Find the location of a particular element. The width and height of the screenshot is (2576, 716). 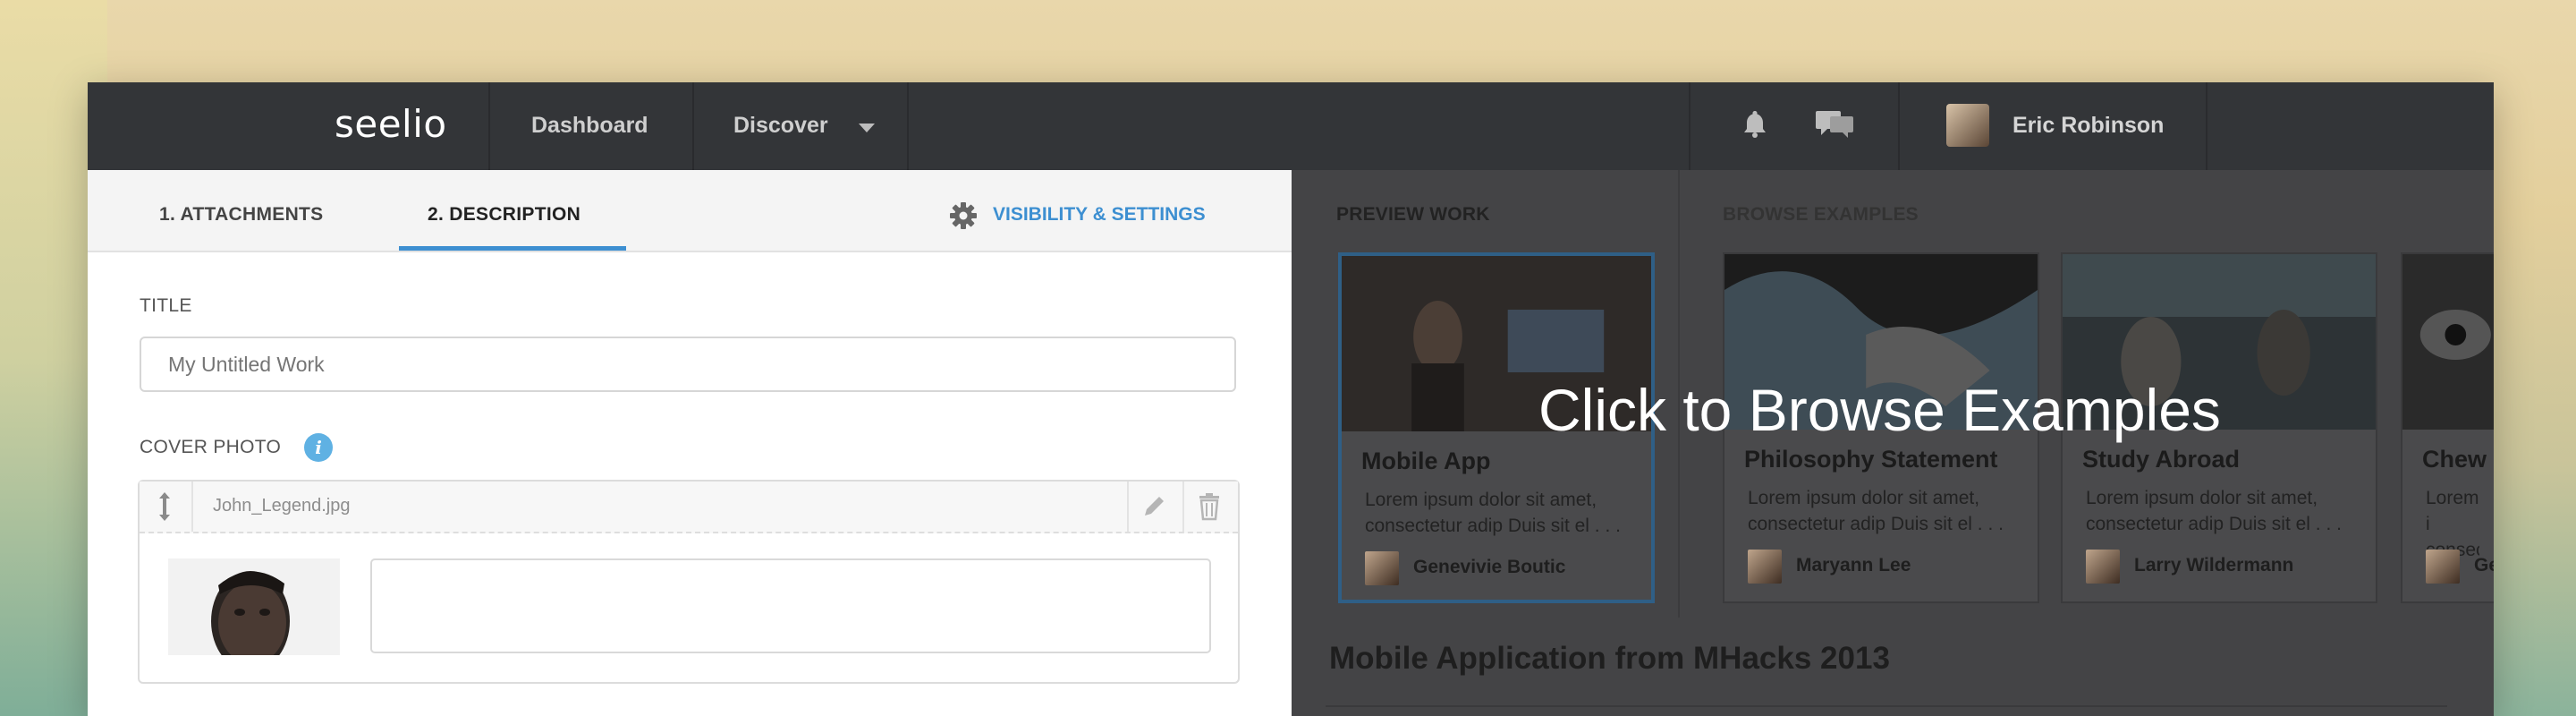

pencil-icon is located at coordinates (1154, 506).